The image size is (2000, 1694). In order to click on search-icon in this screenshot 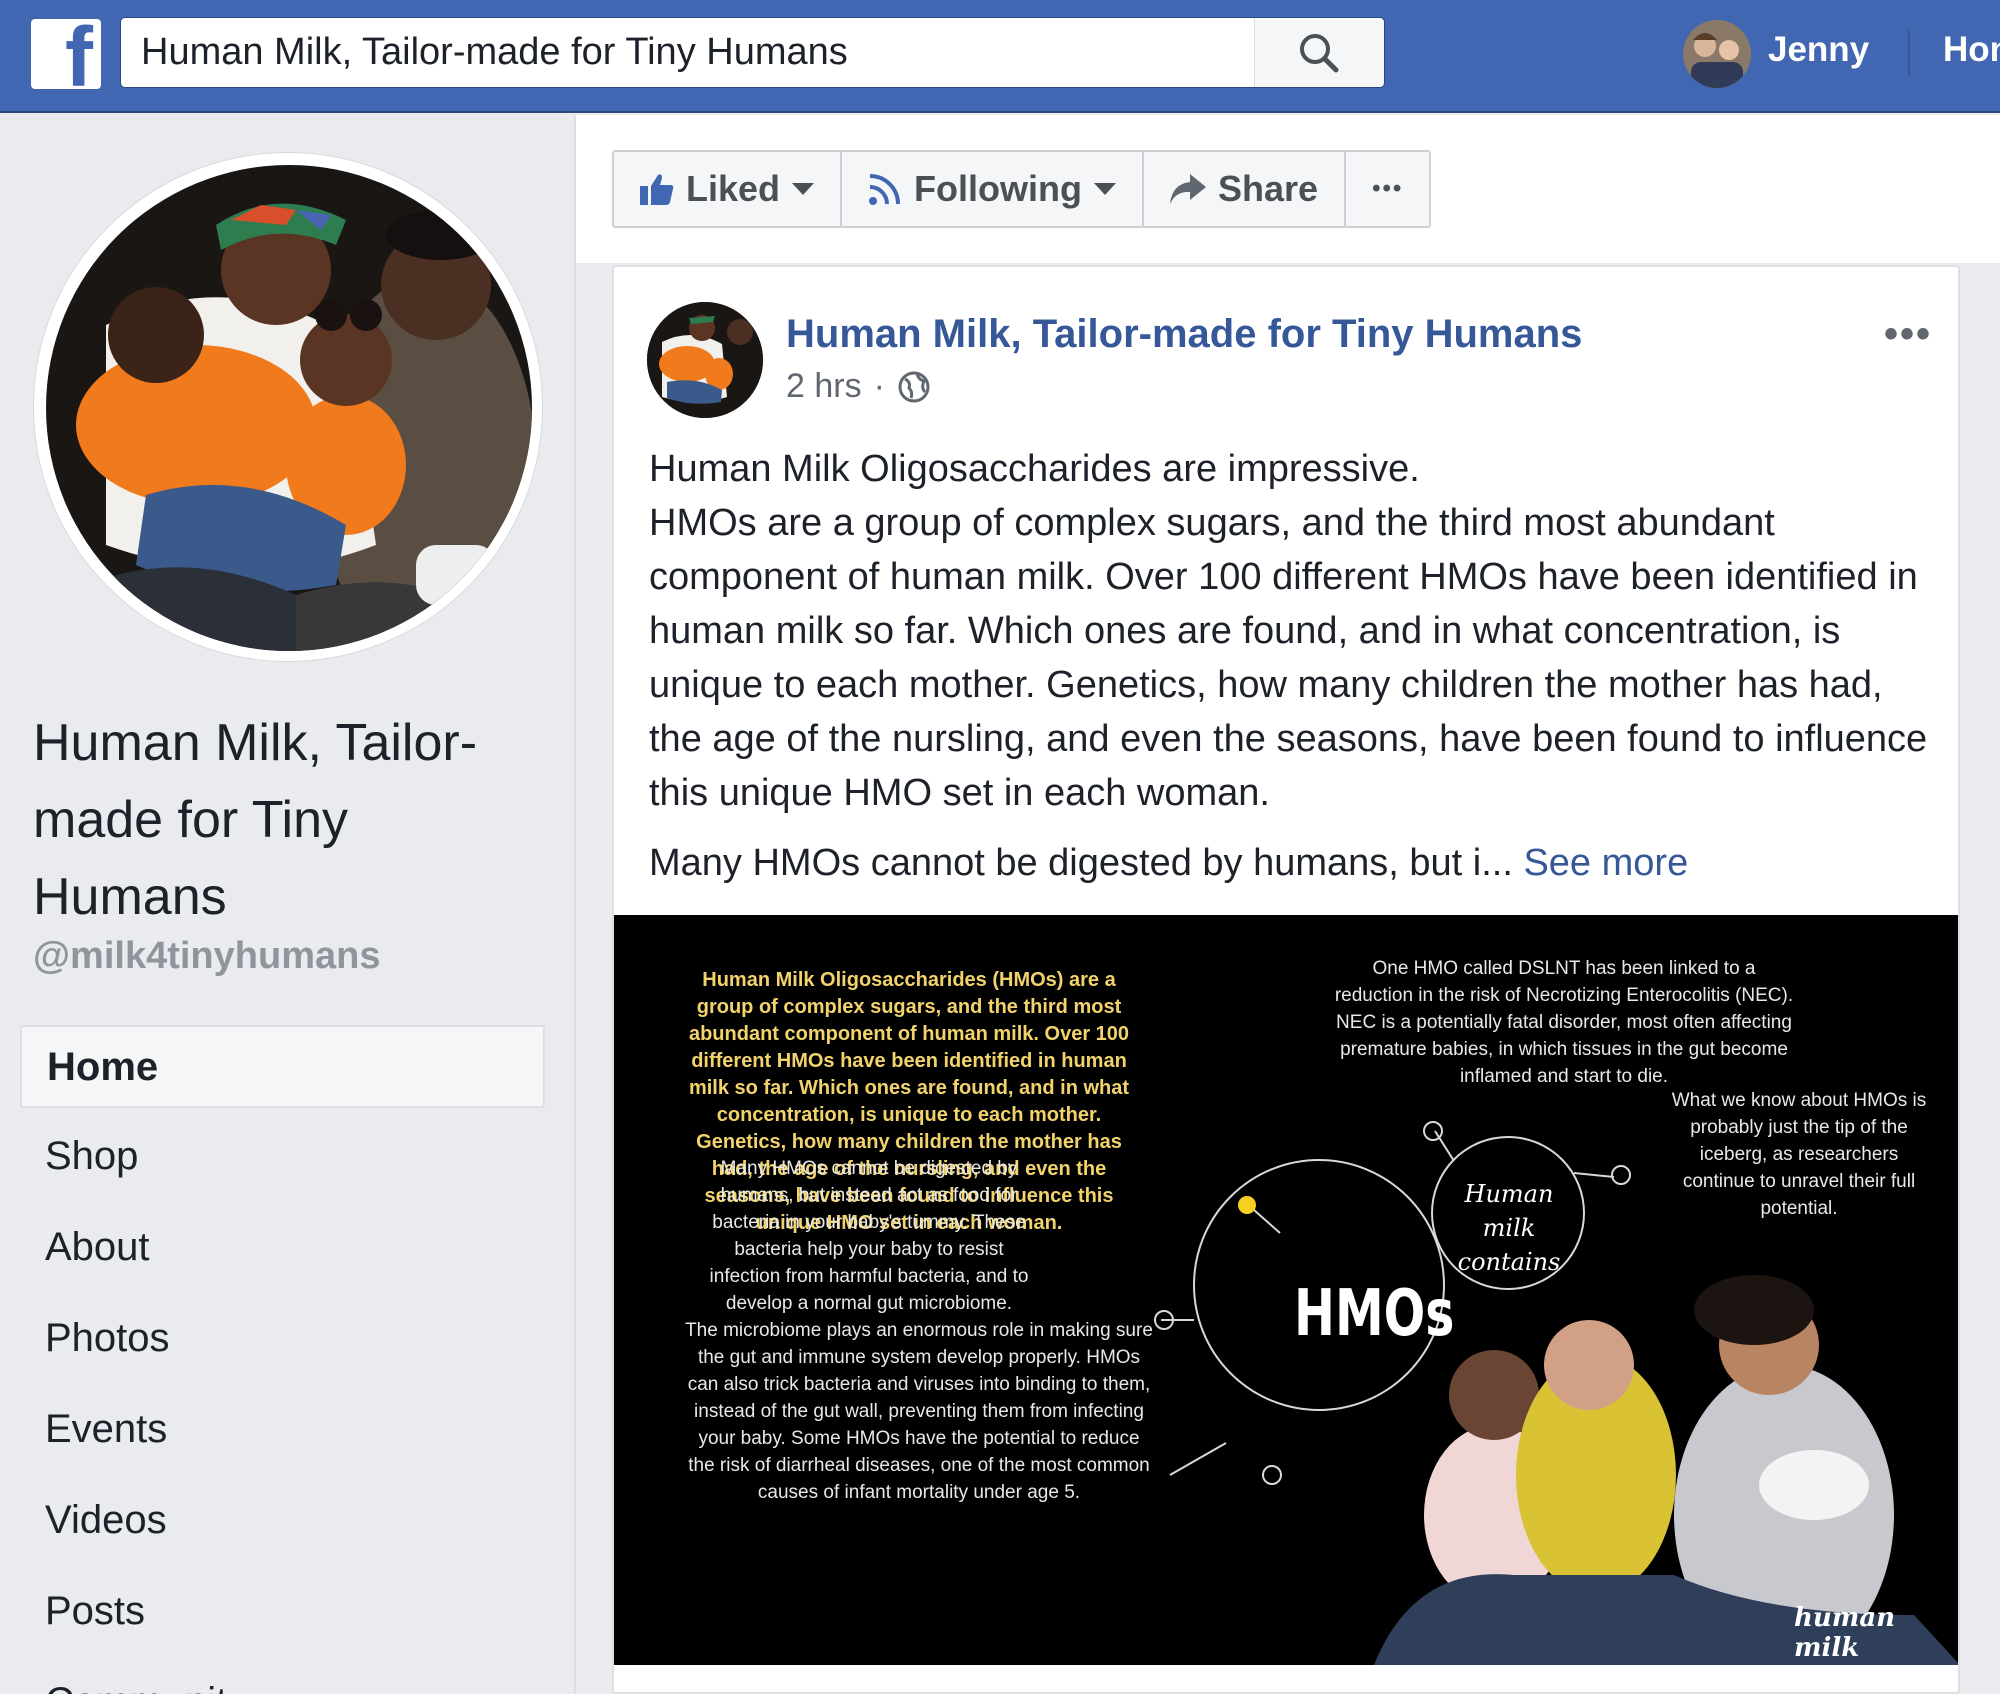, I will do `click(1319, 53)`.